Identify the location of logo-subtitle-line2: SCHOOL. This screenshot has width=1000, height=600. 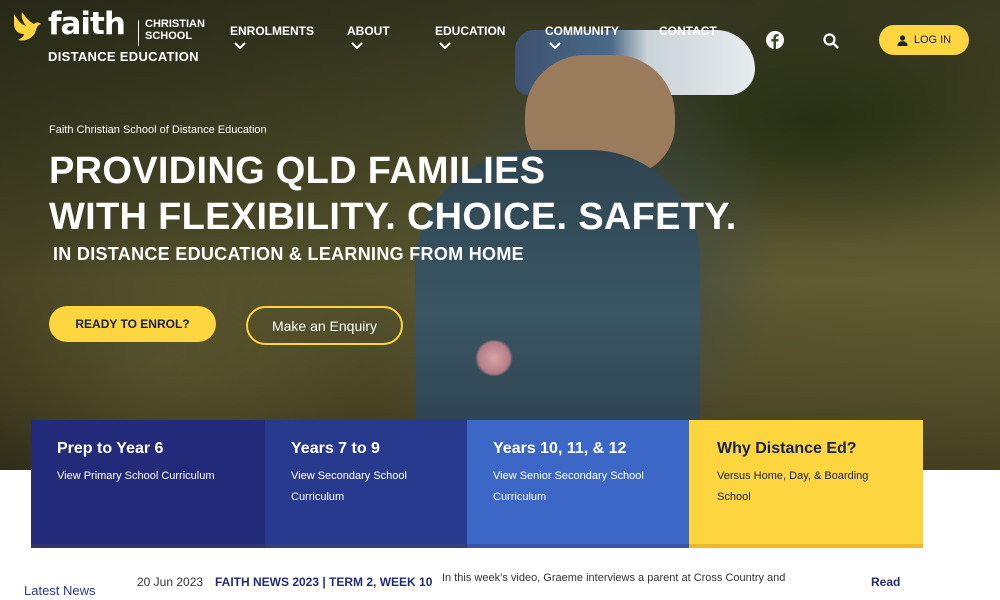
(169, 36).